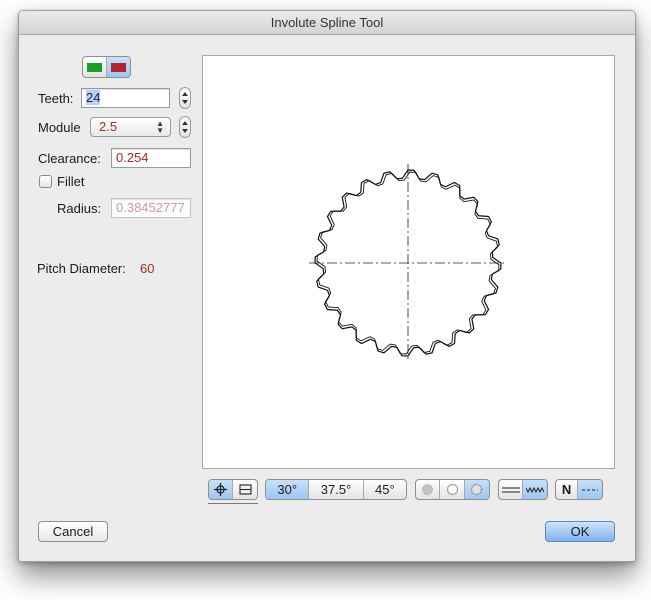 This screenshot has height=600, width=651. I want to click on zigzag-icon, so click(535, 489).